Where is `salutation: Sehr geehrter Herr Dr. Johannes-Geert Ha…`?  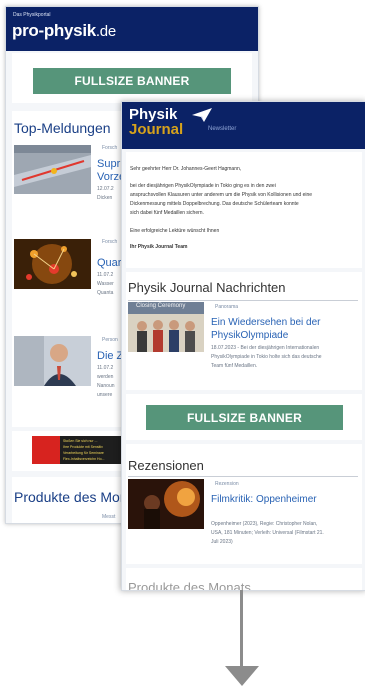 salutation: Sehr geehrter Herr Dr. Johannes-Geert Ha… is located at coordinates (186, 169).